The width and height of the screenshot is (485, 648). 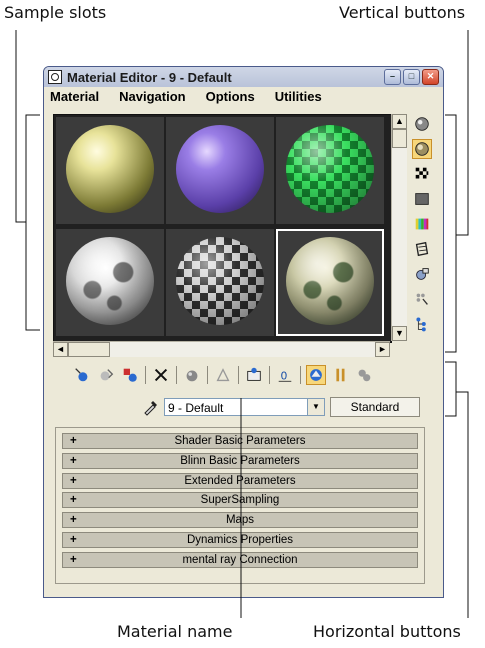 I want to click on material-sphere-black-white-checker, so click(x=220, y=281).